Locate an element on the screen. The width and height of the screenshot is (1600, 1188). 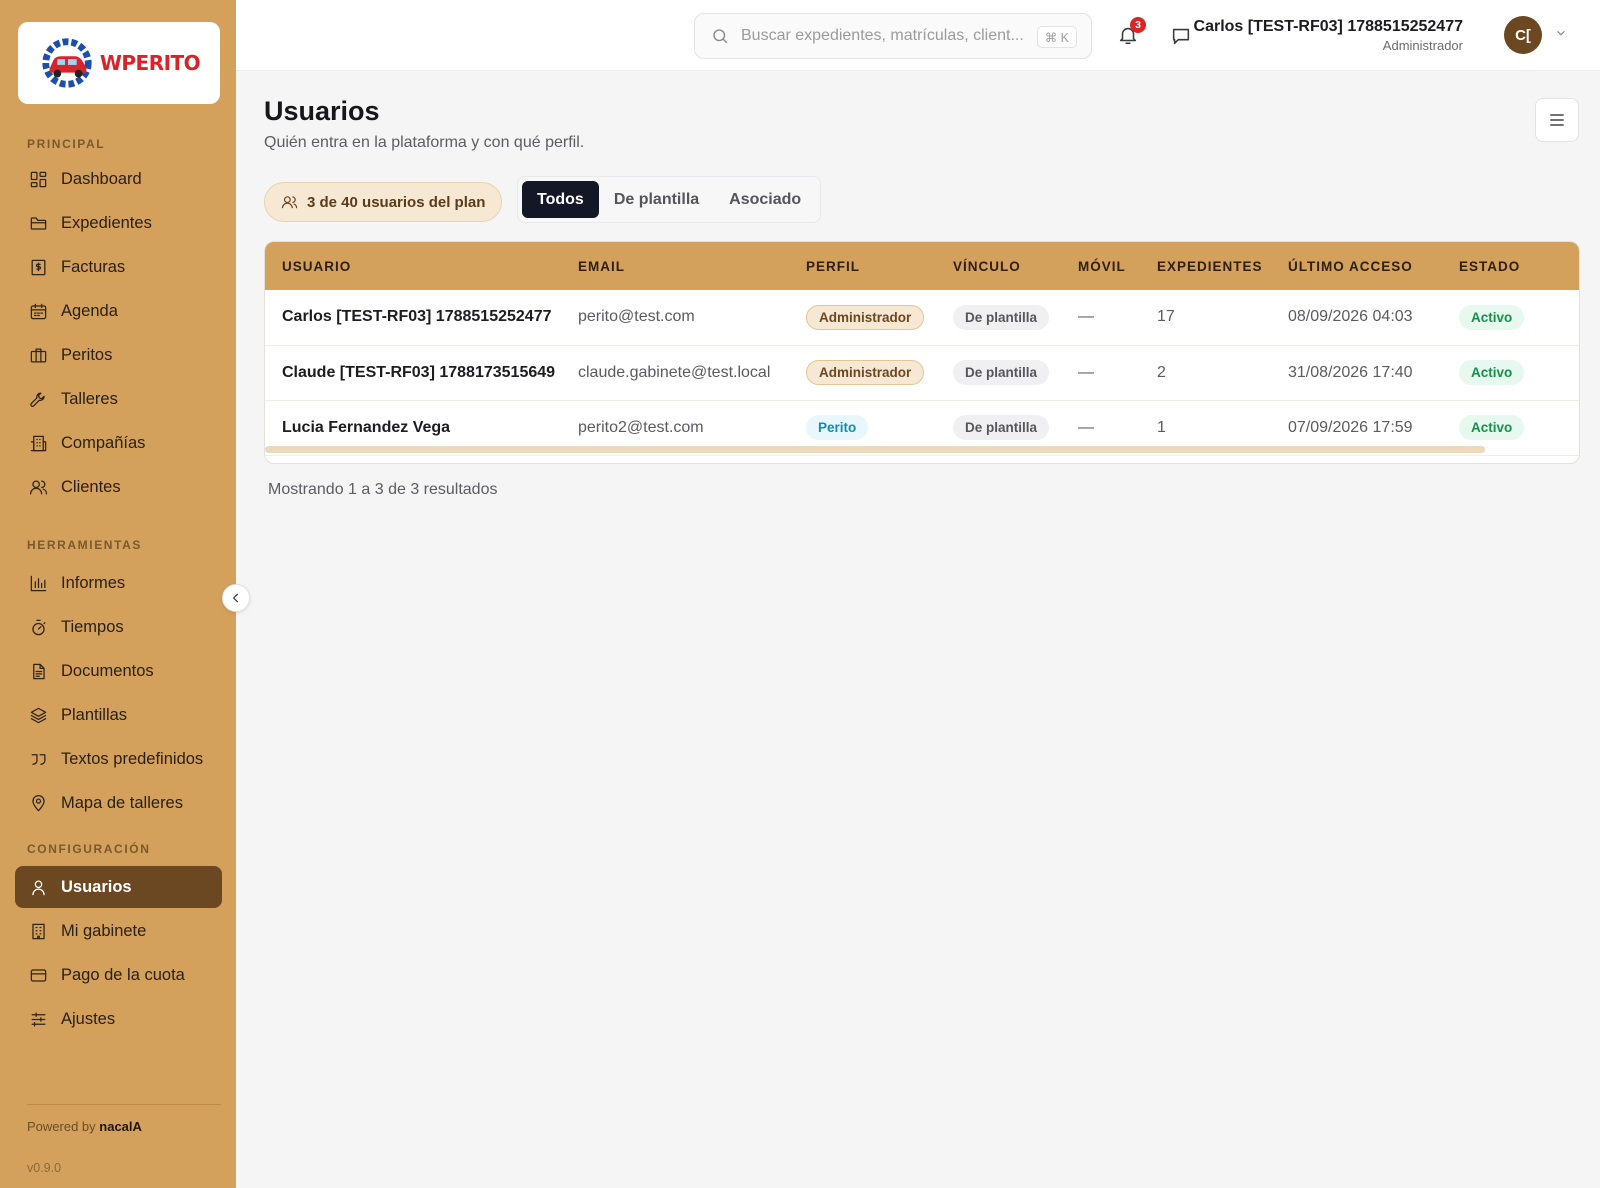
sidebar-collapse-button is located at coordinates (236, 598).